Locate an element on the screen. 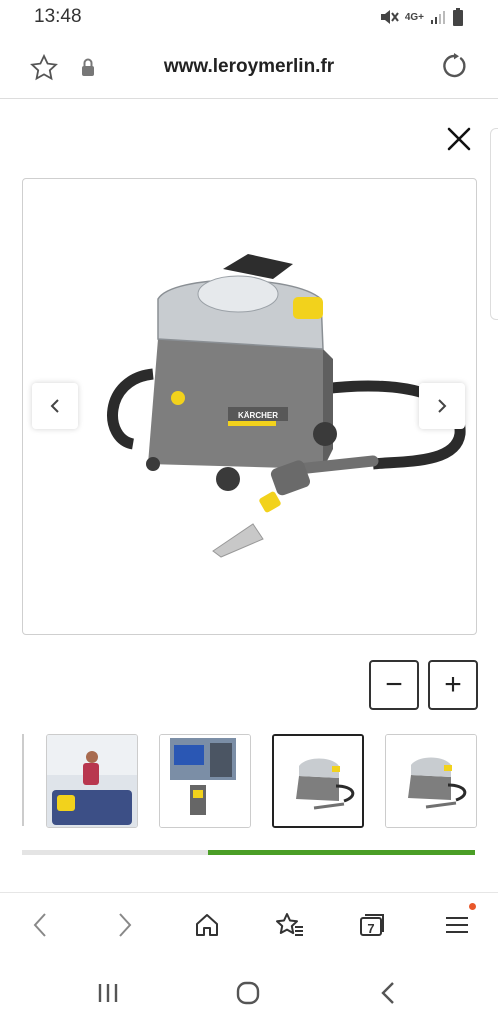  bookmark-star-icon is located at coordinates (289, 924).